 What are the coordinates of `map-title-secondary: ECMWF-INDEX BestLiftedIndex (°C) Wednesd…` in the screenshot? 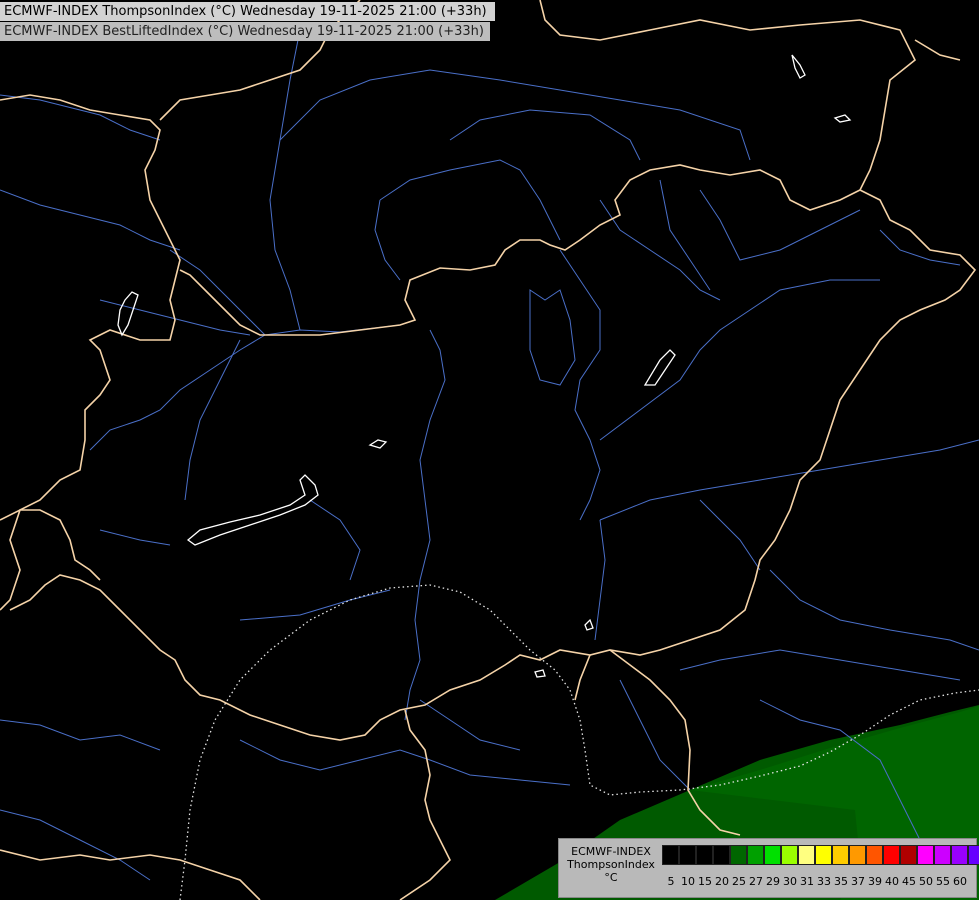 It's located at (245, 31).